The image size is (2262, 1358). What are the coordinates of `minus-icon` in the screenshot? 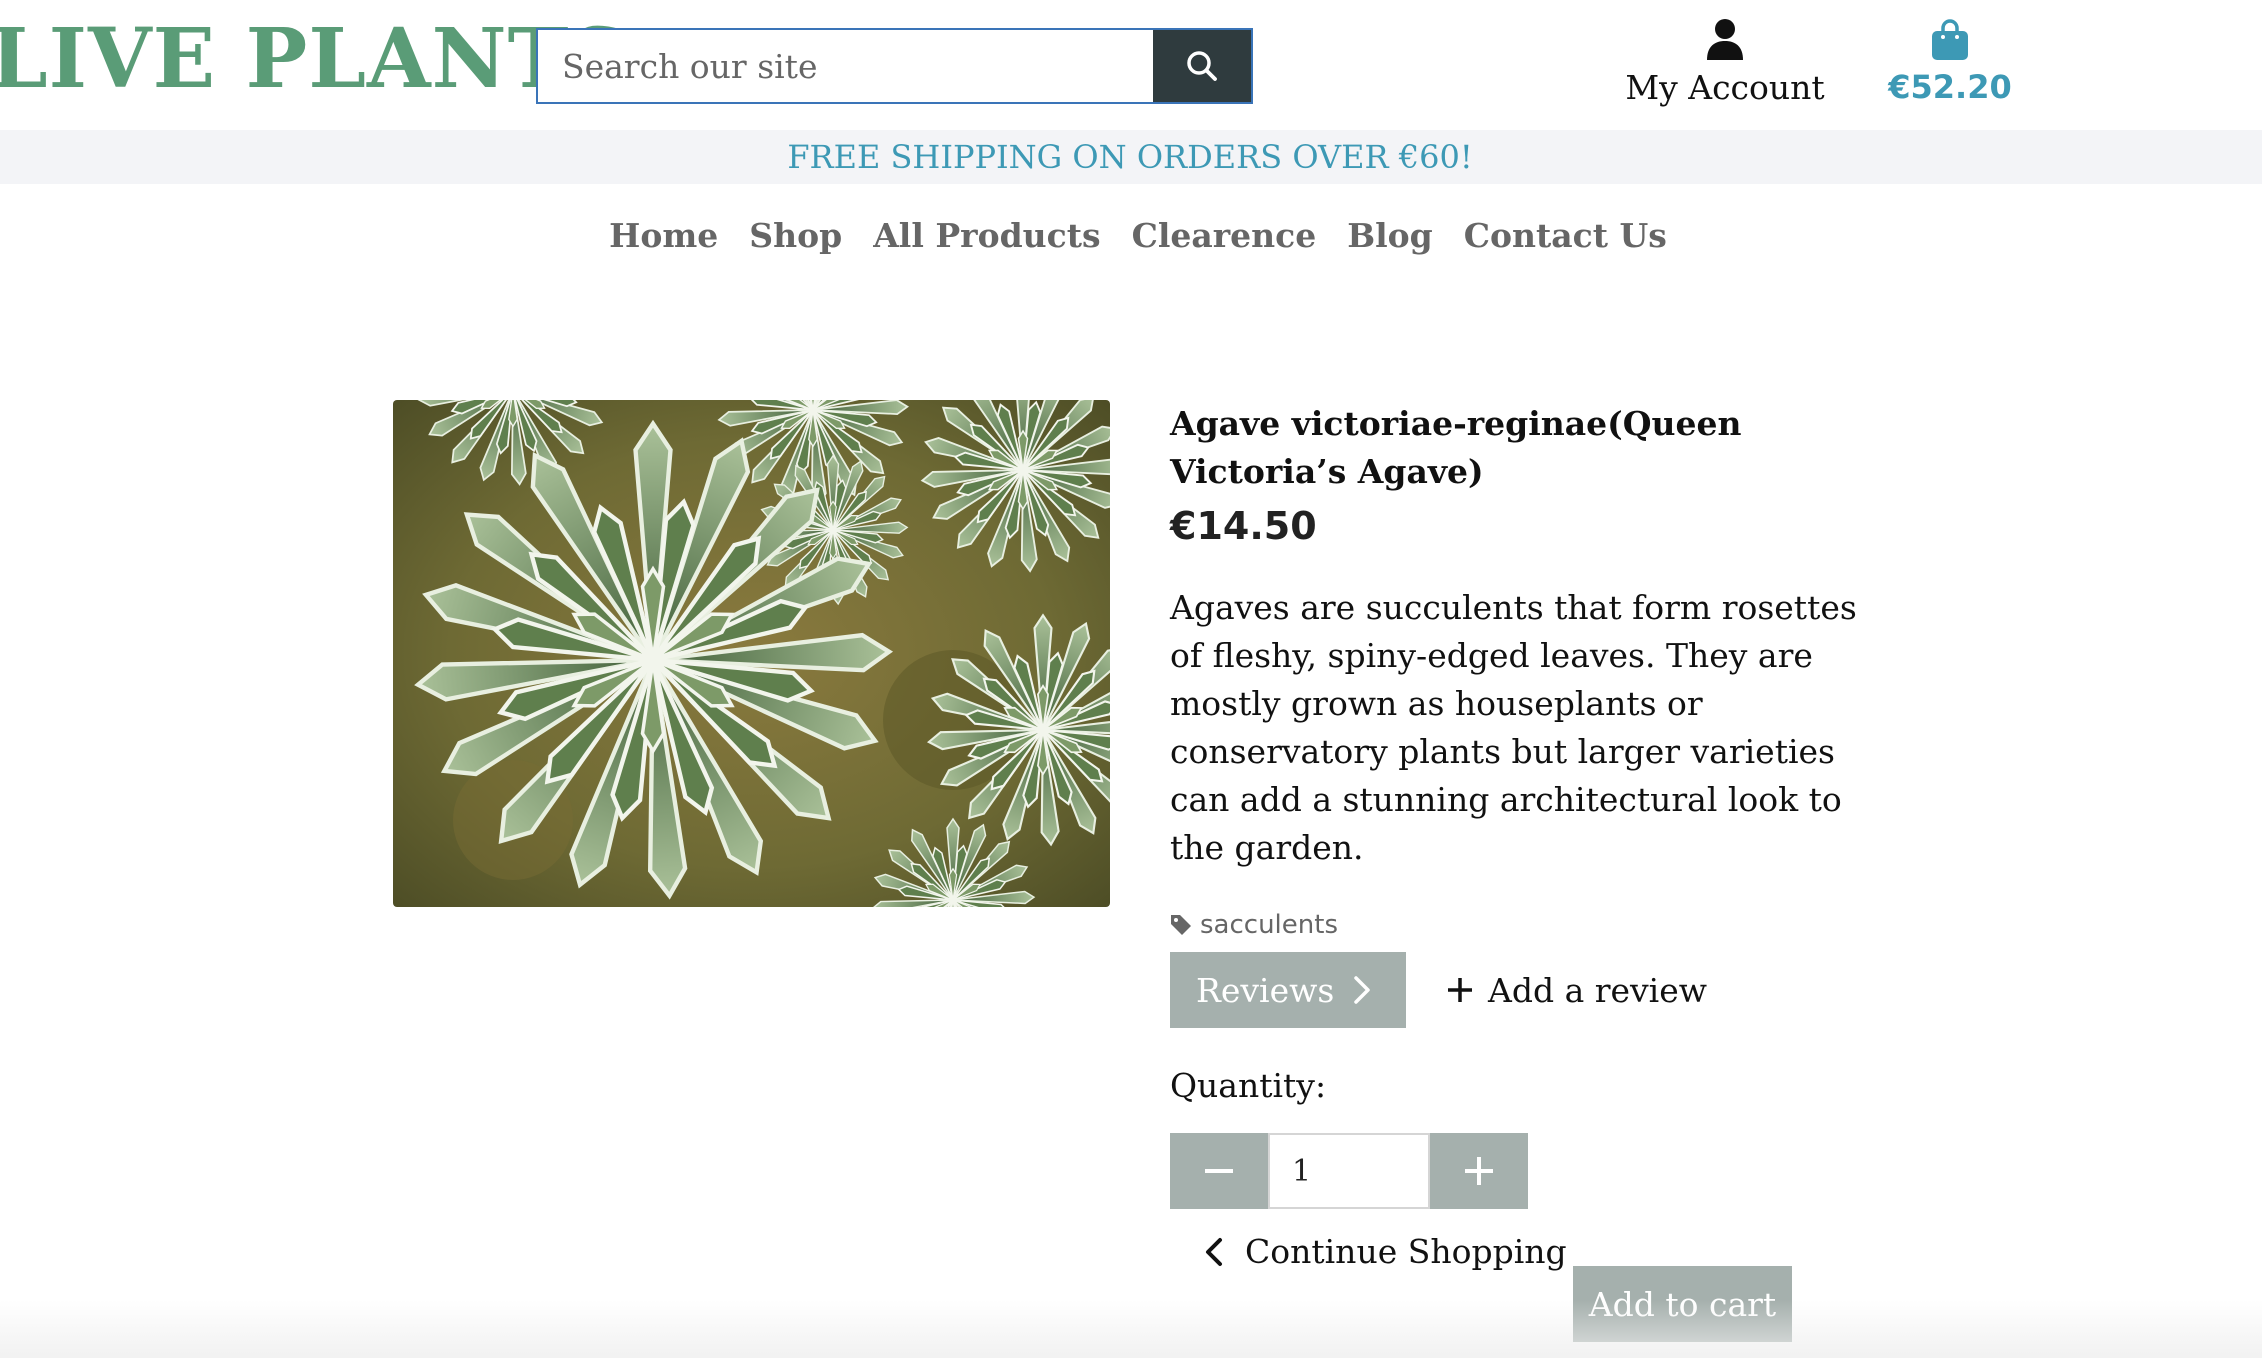 It's located at (1219, 1171).